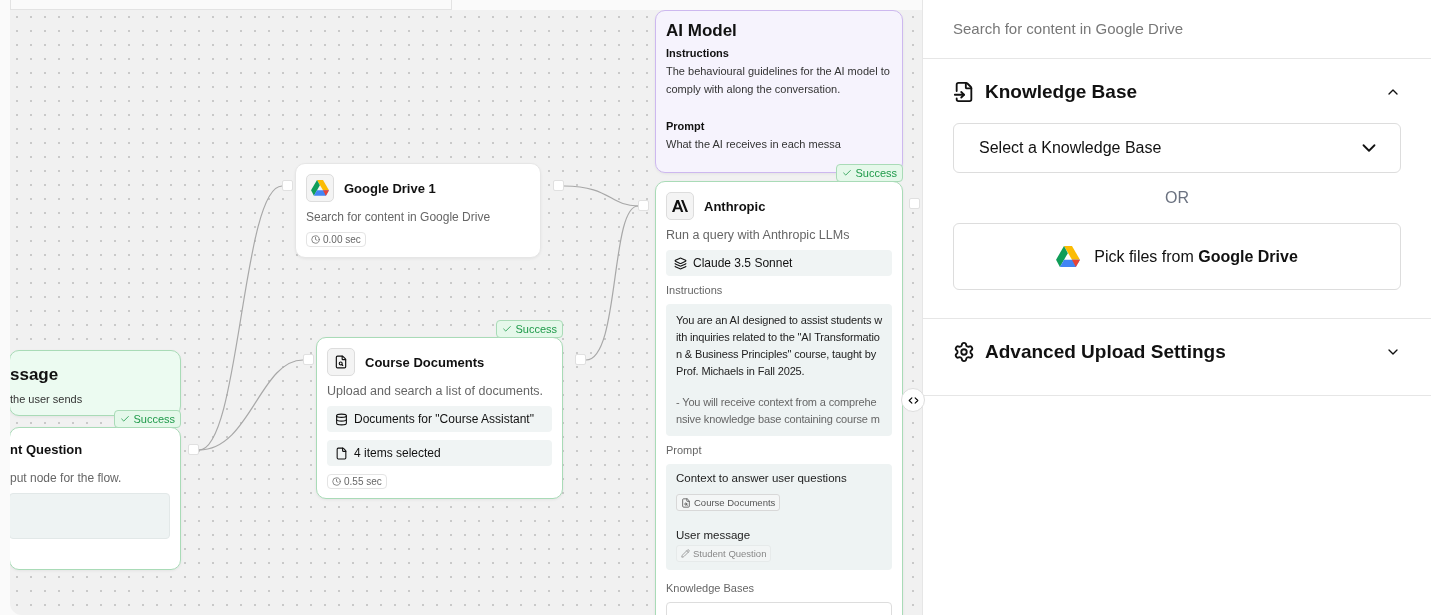 The image size is (1431, 615). I want to click on layers-icon, so click(680, 263).